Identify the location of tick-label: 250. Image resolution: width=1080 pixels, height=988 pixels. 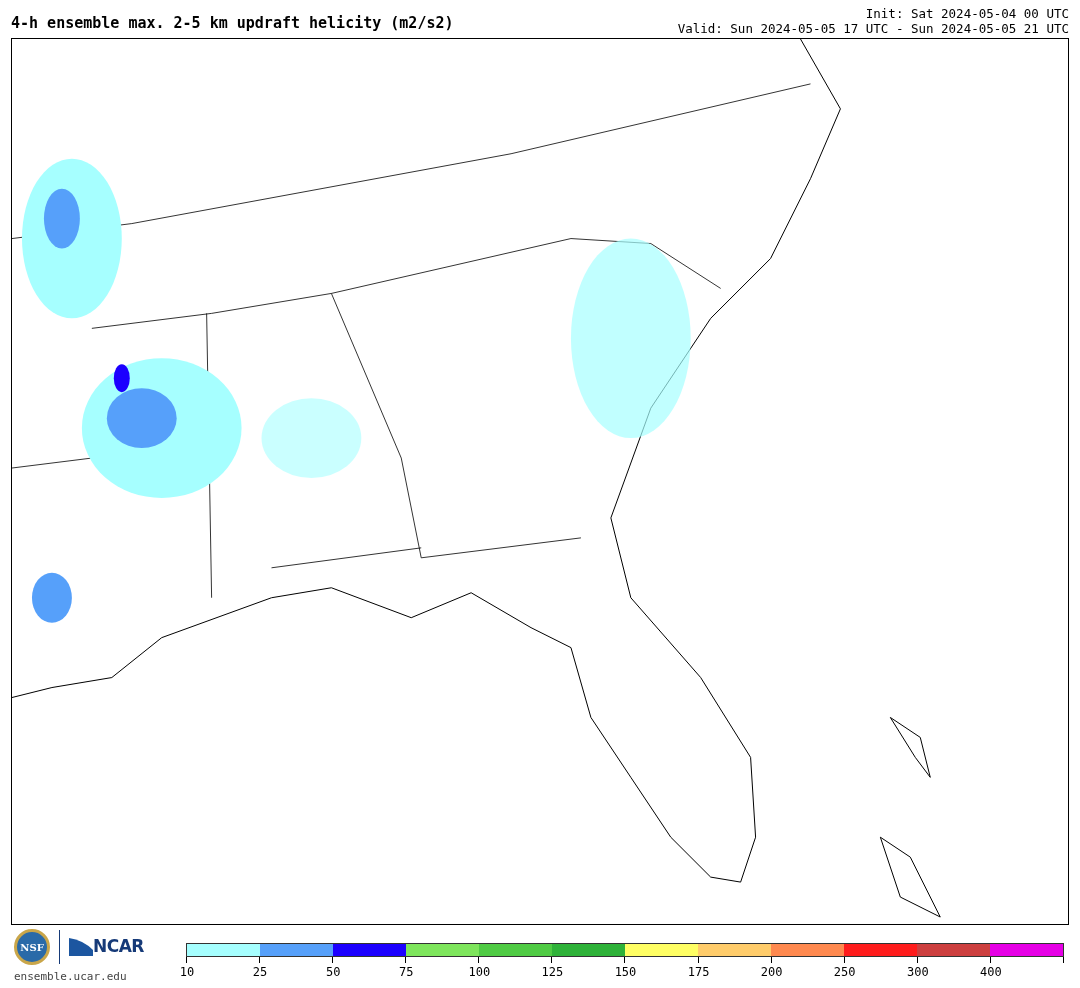
(844, 972).